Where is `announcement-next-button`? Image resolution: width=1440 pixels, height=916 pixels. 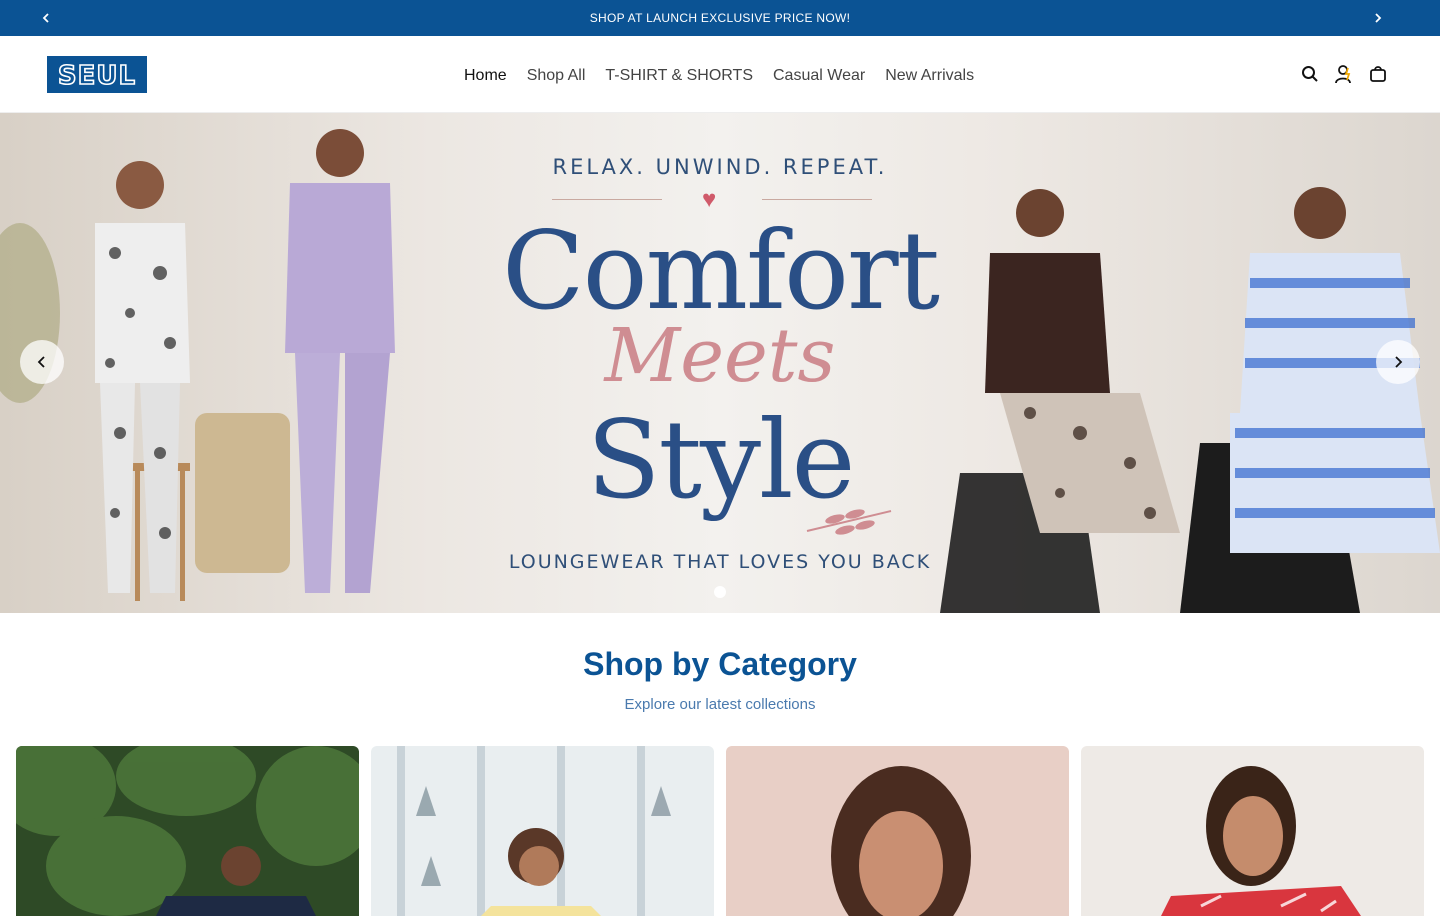
announcement-next-button is located at coordinates (1378, 18).